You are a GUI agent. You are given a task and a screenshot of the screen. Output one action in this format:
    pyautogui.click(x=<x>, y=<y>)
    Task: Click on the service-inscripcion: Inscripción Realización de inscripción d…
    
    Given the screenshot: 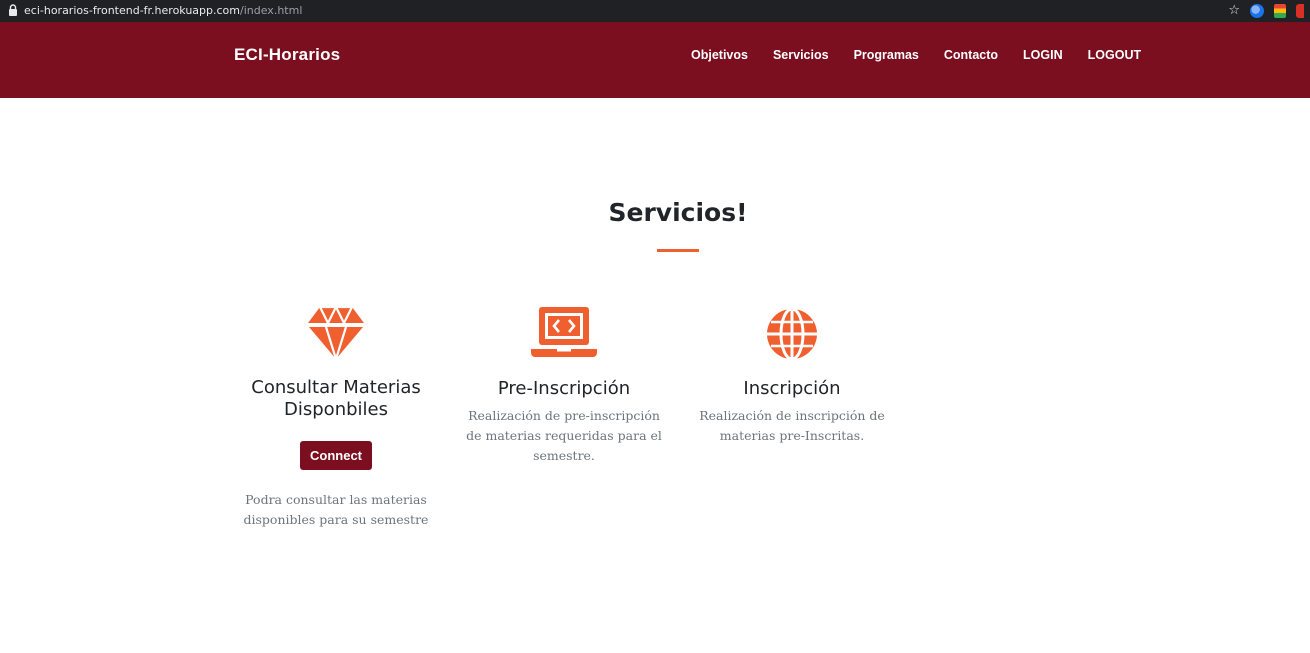 What is the action you would take?
    pyautogui.click(x=792, y=375)
    